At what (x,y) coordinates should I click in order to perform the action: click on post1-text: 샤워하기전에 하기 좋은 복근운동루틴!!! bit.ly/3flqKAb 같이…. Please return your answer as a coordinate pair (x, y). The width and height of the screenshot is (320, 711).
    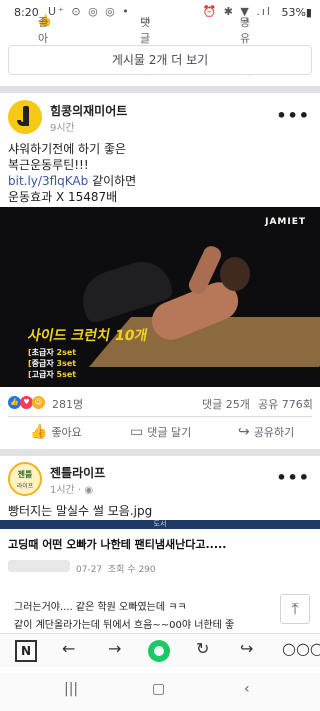
    Looking at the image, I should click on (158, 173).